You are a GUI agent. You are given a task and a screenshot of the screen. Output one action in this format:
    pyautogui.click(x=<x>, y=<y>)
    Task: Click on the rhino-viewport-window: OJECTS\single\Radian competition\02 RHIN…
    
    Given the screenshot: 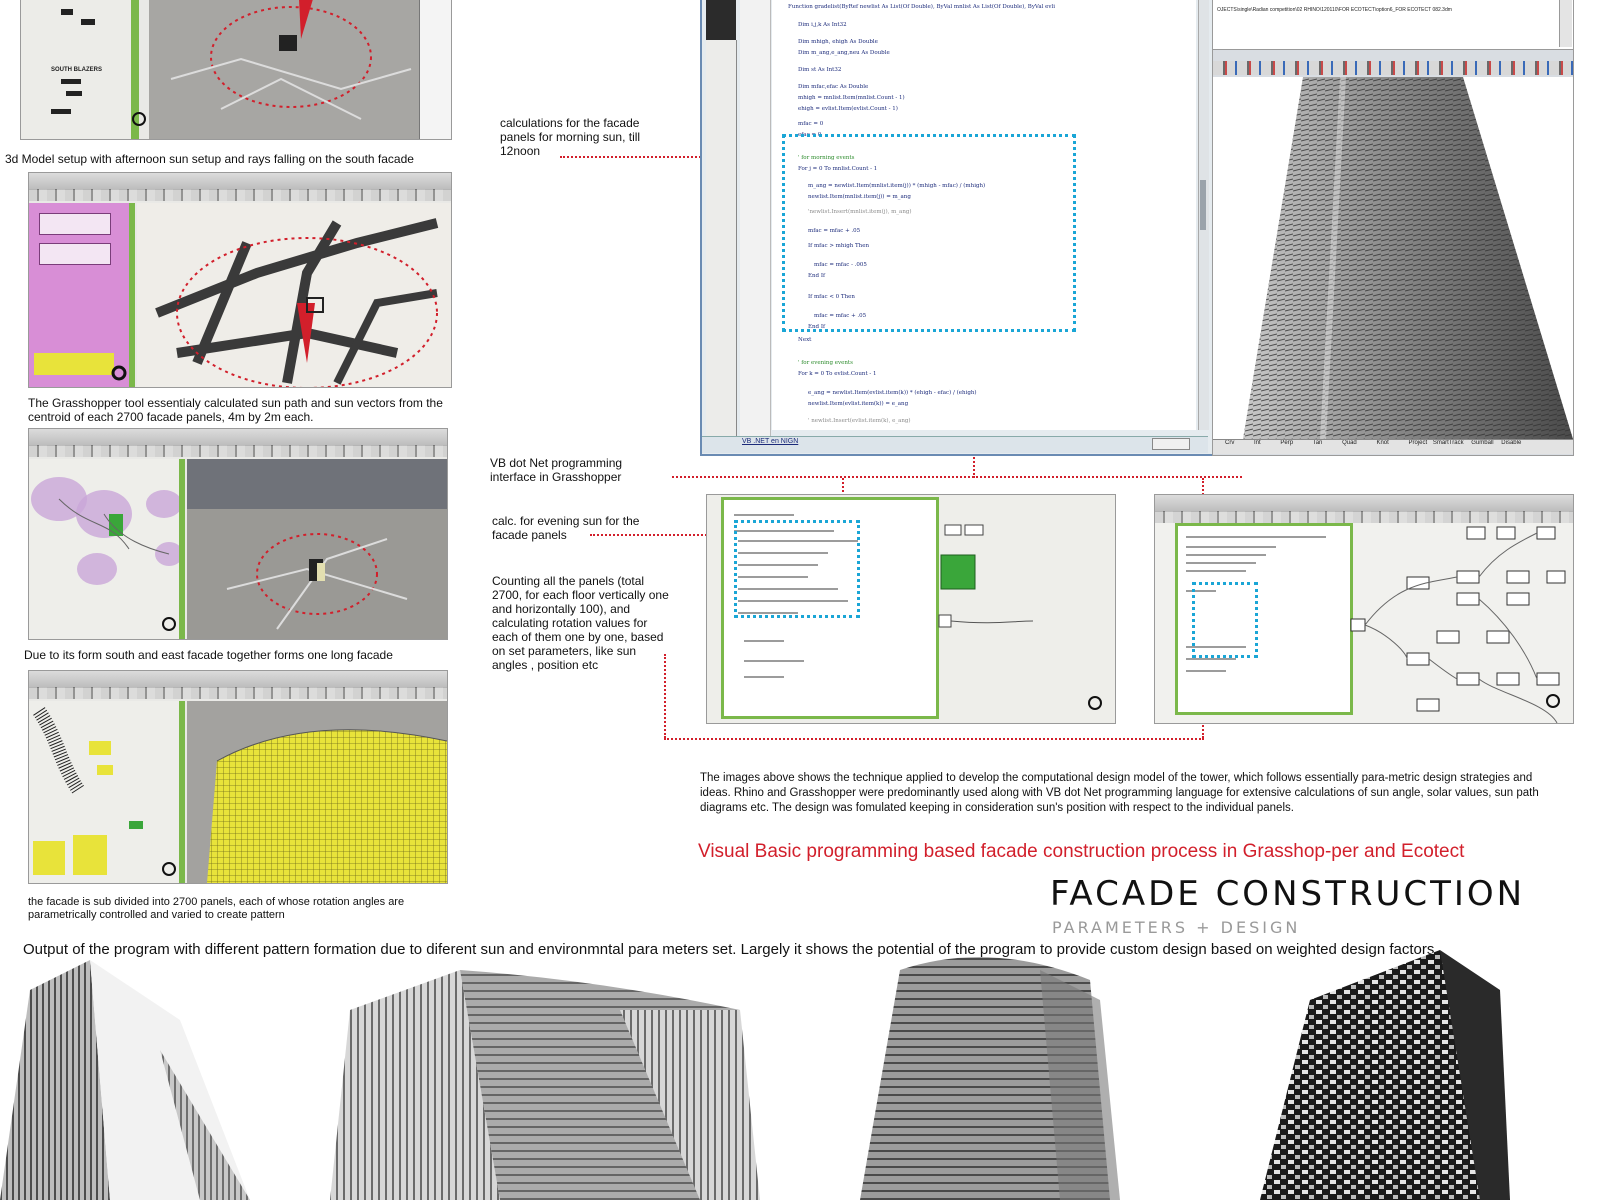 What is the action you would take?
    pyautogui.click(x=1393, y=228)
    